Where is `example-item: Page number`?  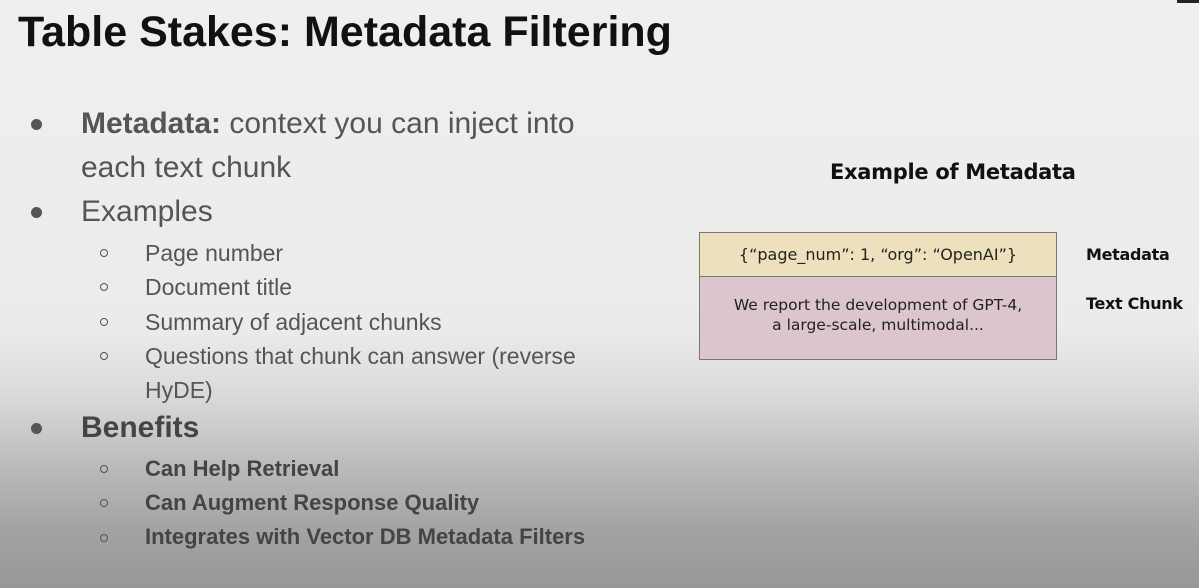
example-item: Page number is located at coordinates (214, 253).